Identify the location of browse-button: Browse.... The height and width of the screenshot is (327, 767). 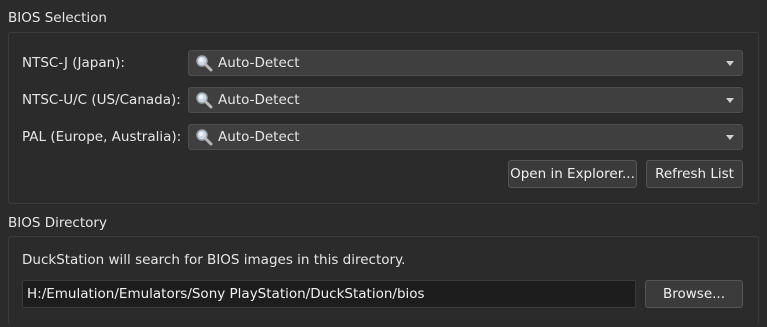
(694, 294).